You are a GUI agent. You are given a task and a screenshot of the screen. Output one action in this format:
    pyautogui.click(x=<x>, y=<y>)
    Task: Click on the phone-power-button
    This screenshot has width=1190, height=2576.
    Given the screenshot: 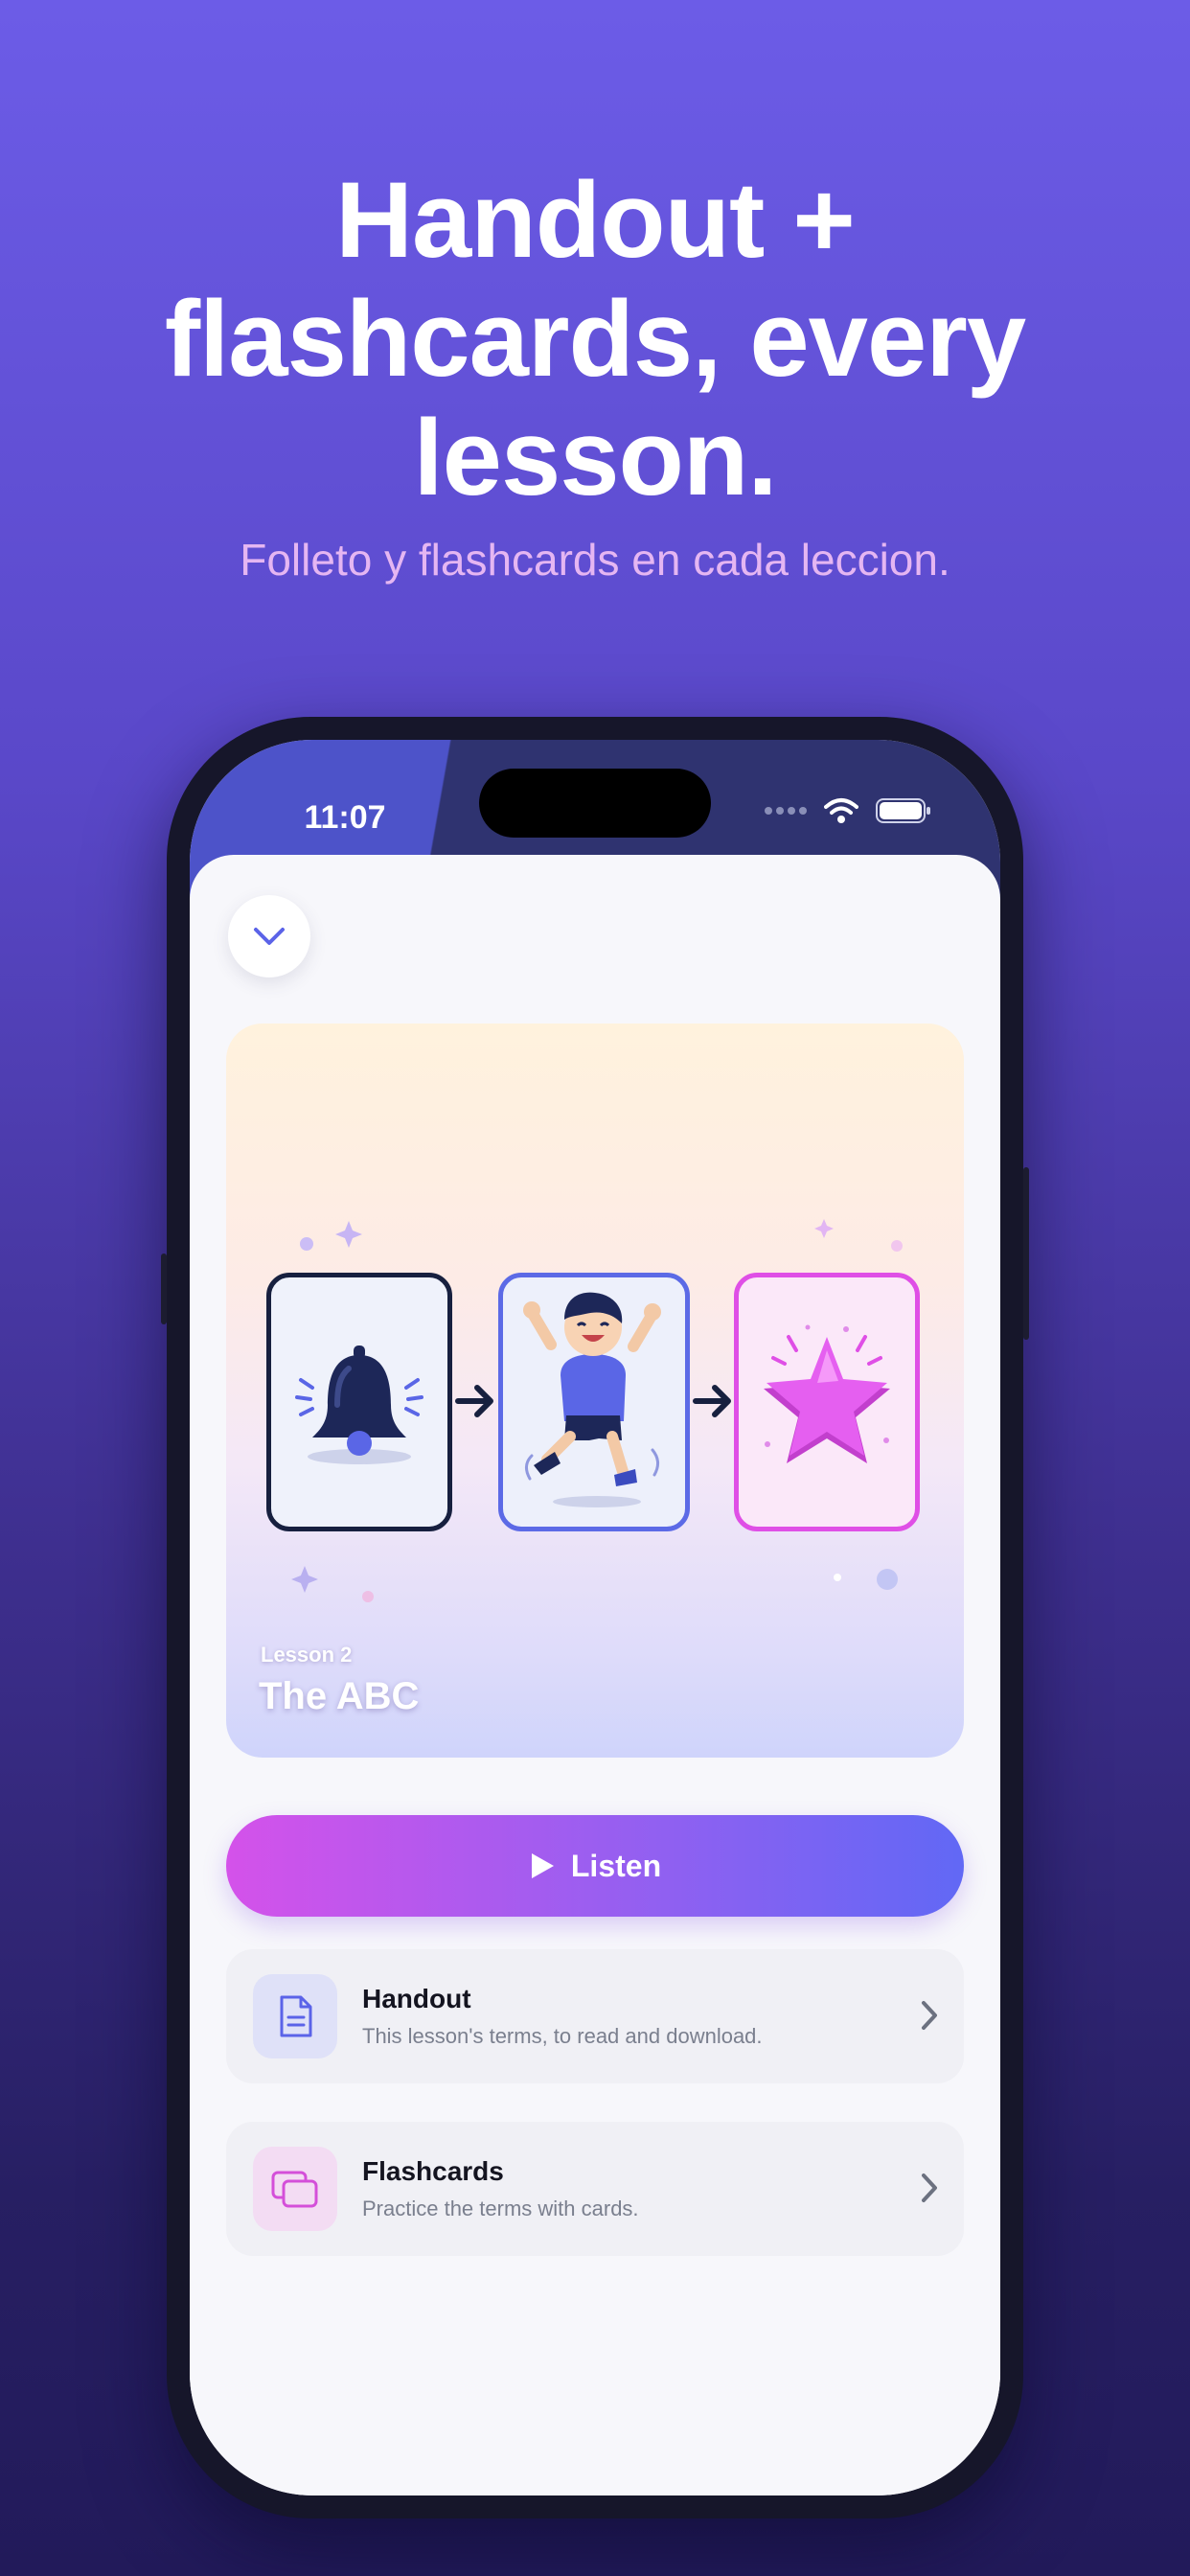 What is the action you would take?
    pyautogui.click(x=1026, y=1253)
    